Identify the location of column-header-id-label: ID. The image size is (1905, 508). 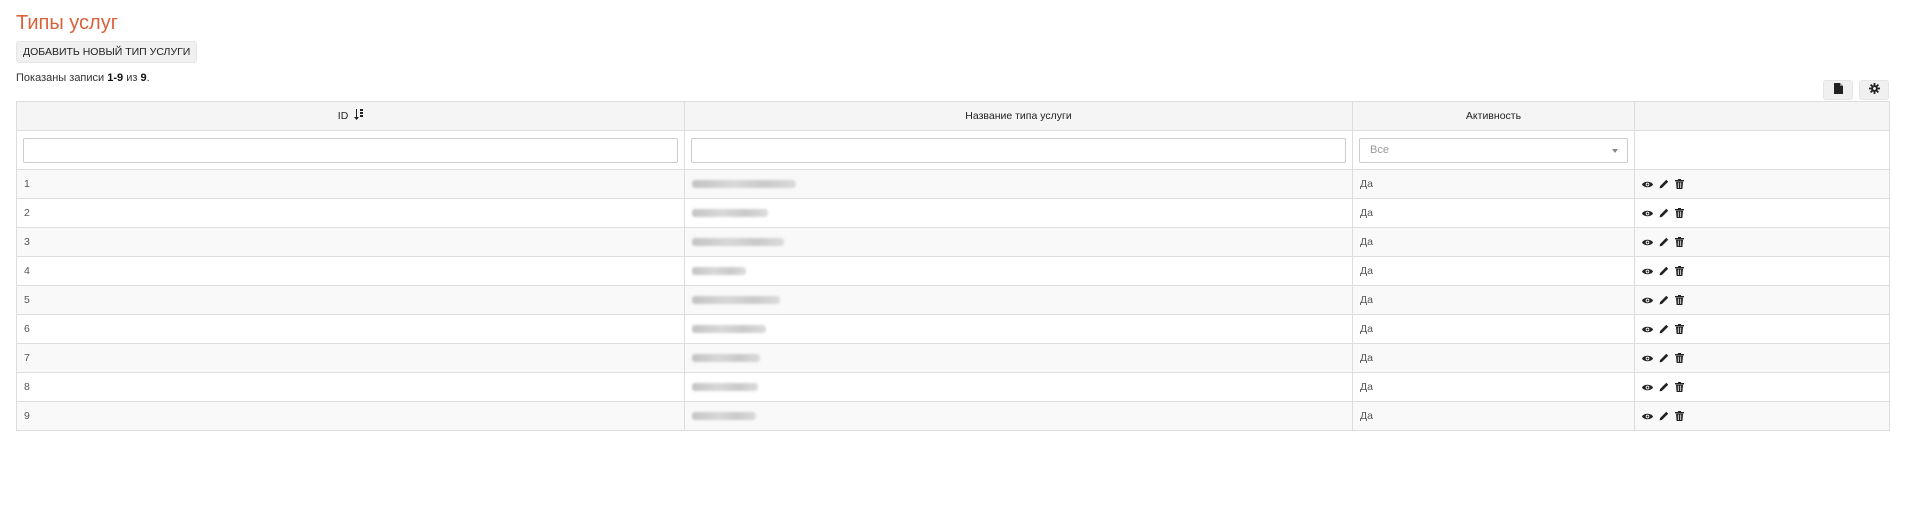
(343, 115).